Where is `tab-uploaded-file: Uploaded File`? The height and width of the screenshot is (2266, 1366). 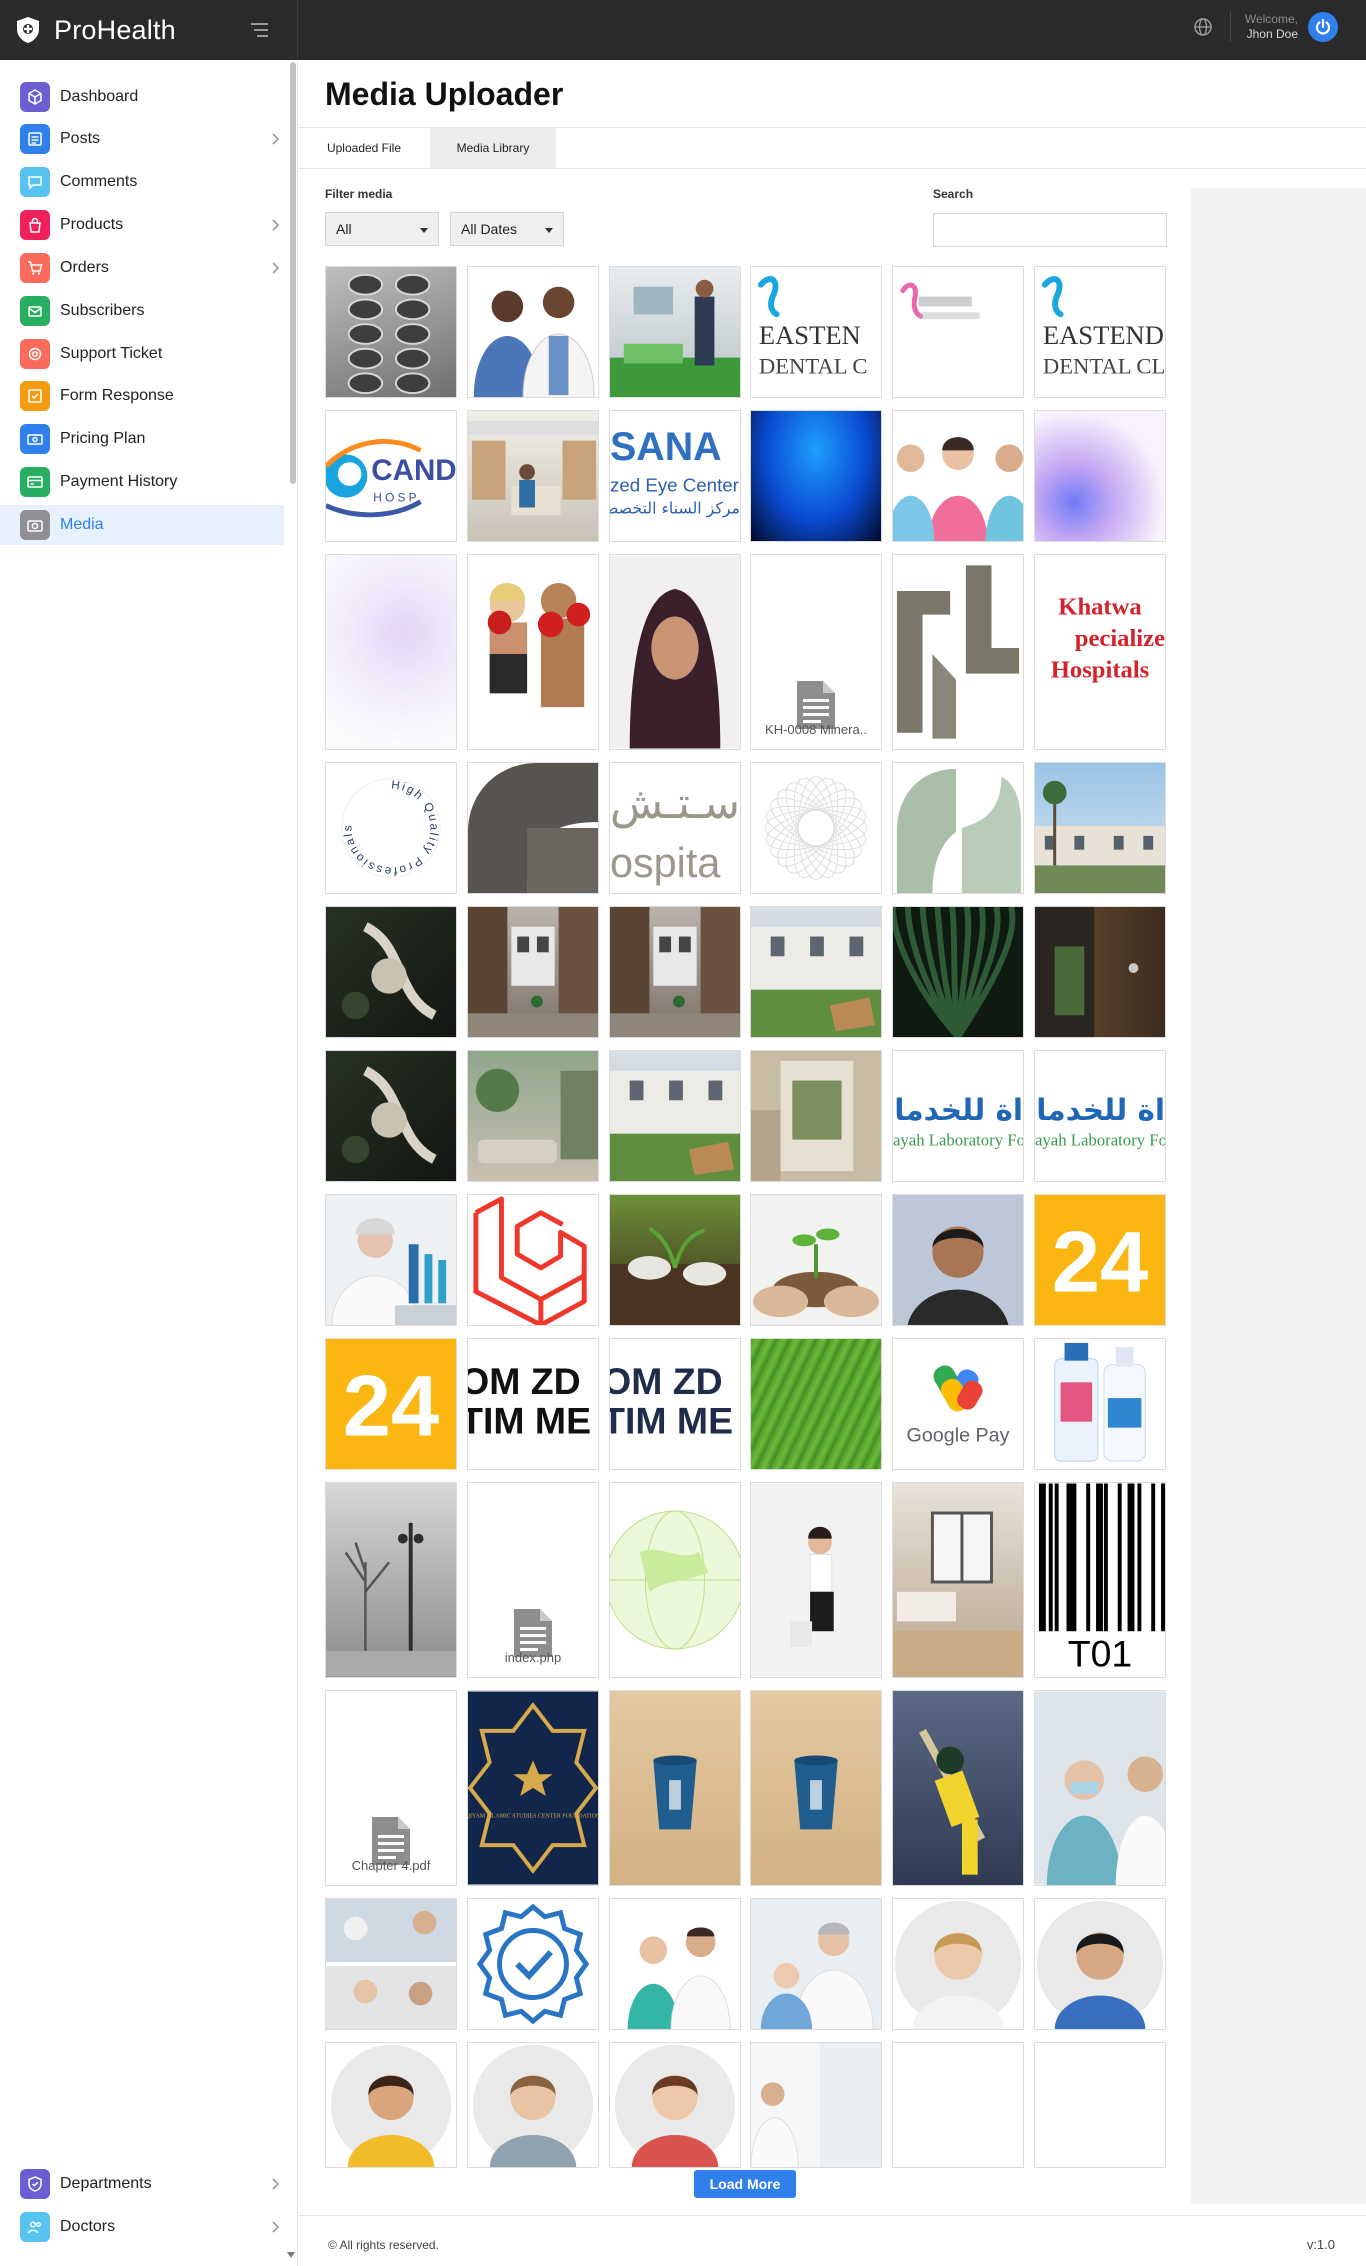 tab-uploaded-file: Uploaded File is located at coordinates (364, 148).